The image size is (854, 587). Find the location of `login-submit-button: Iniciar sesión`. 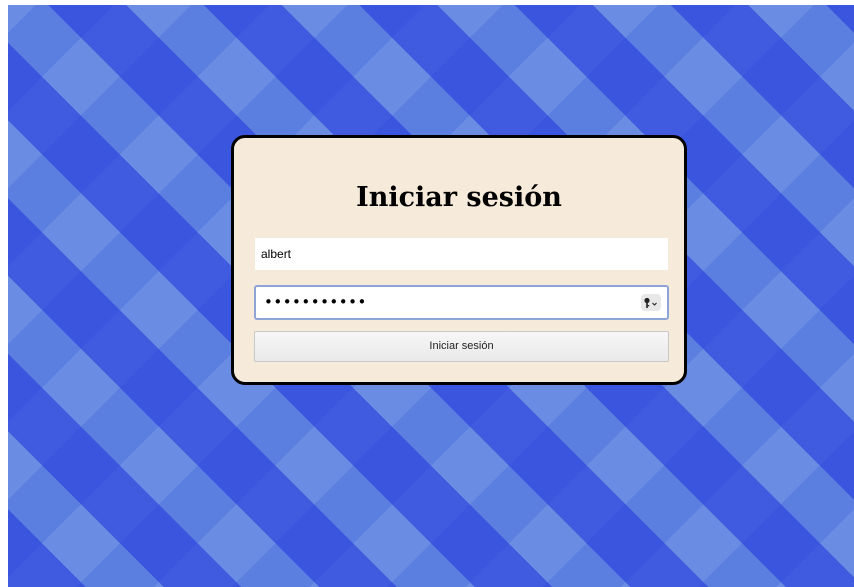

login-submit-button: Iniciar sesión is located at coordinates (461, 346).